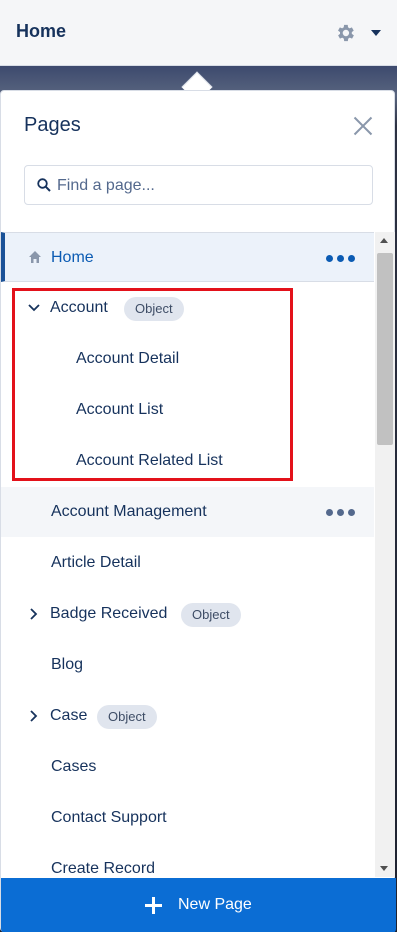 The height and width of the screenshot is (932, 397). What do you see at coordinates (72, 257) in the screenshot?
I see `list-item-label: Home` at bounding box center [72, 257].